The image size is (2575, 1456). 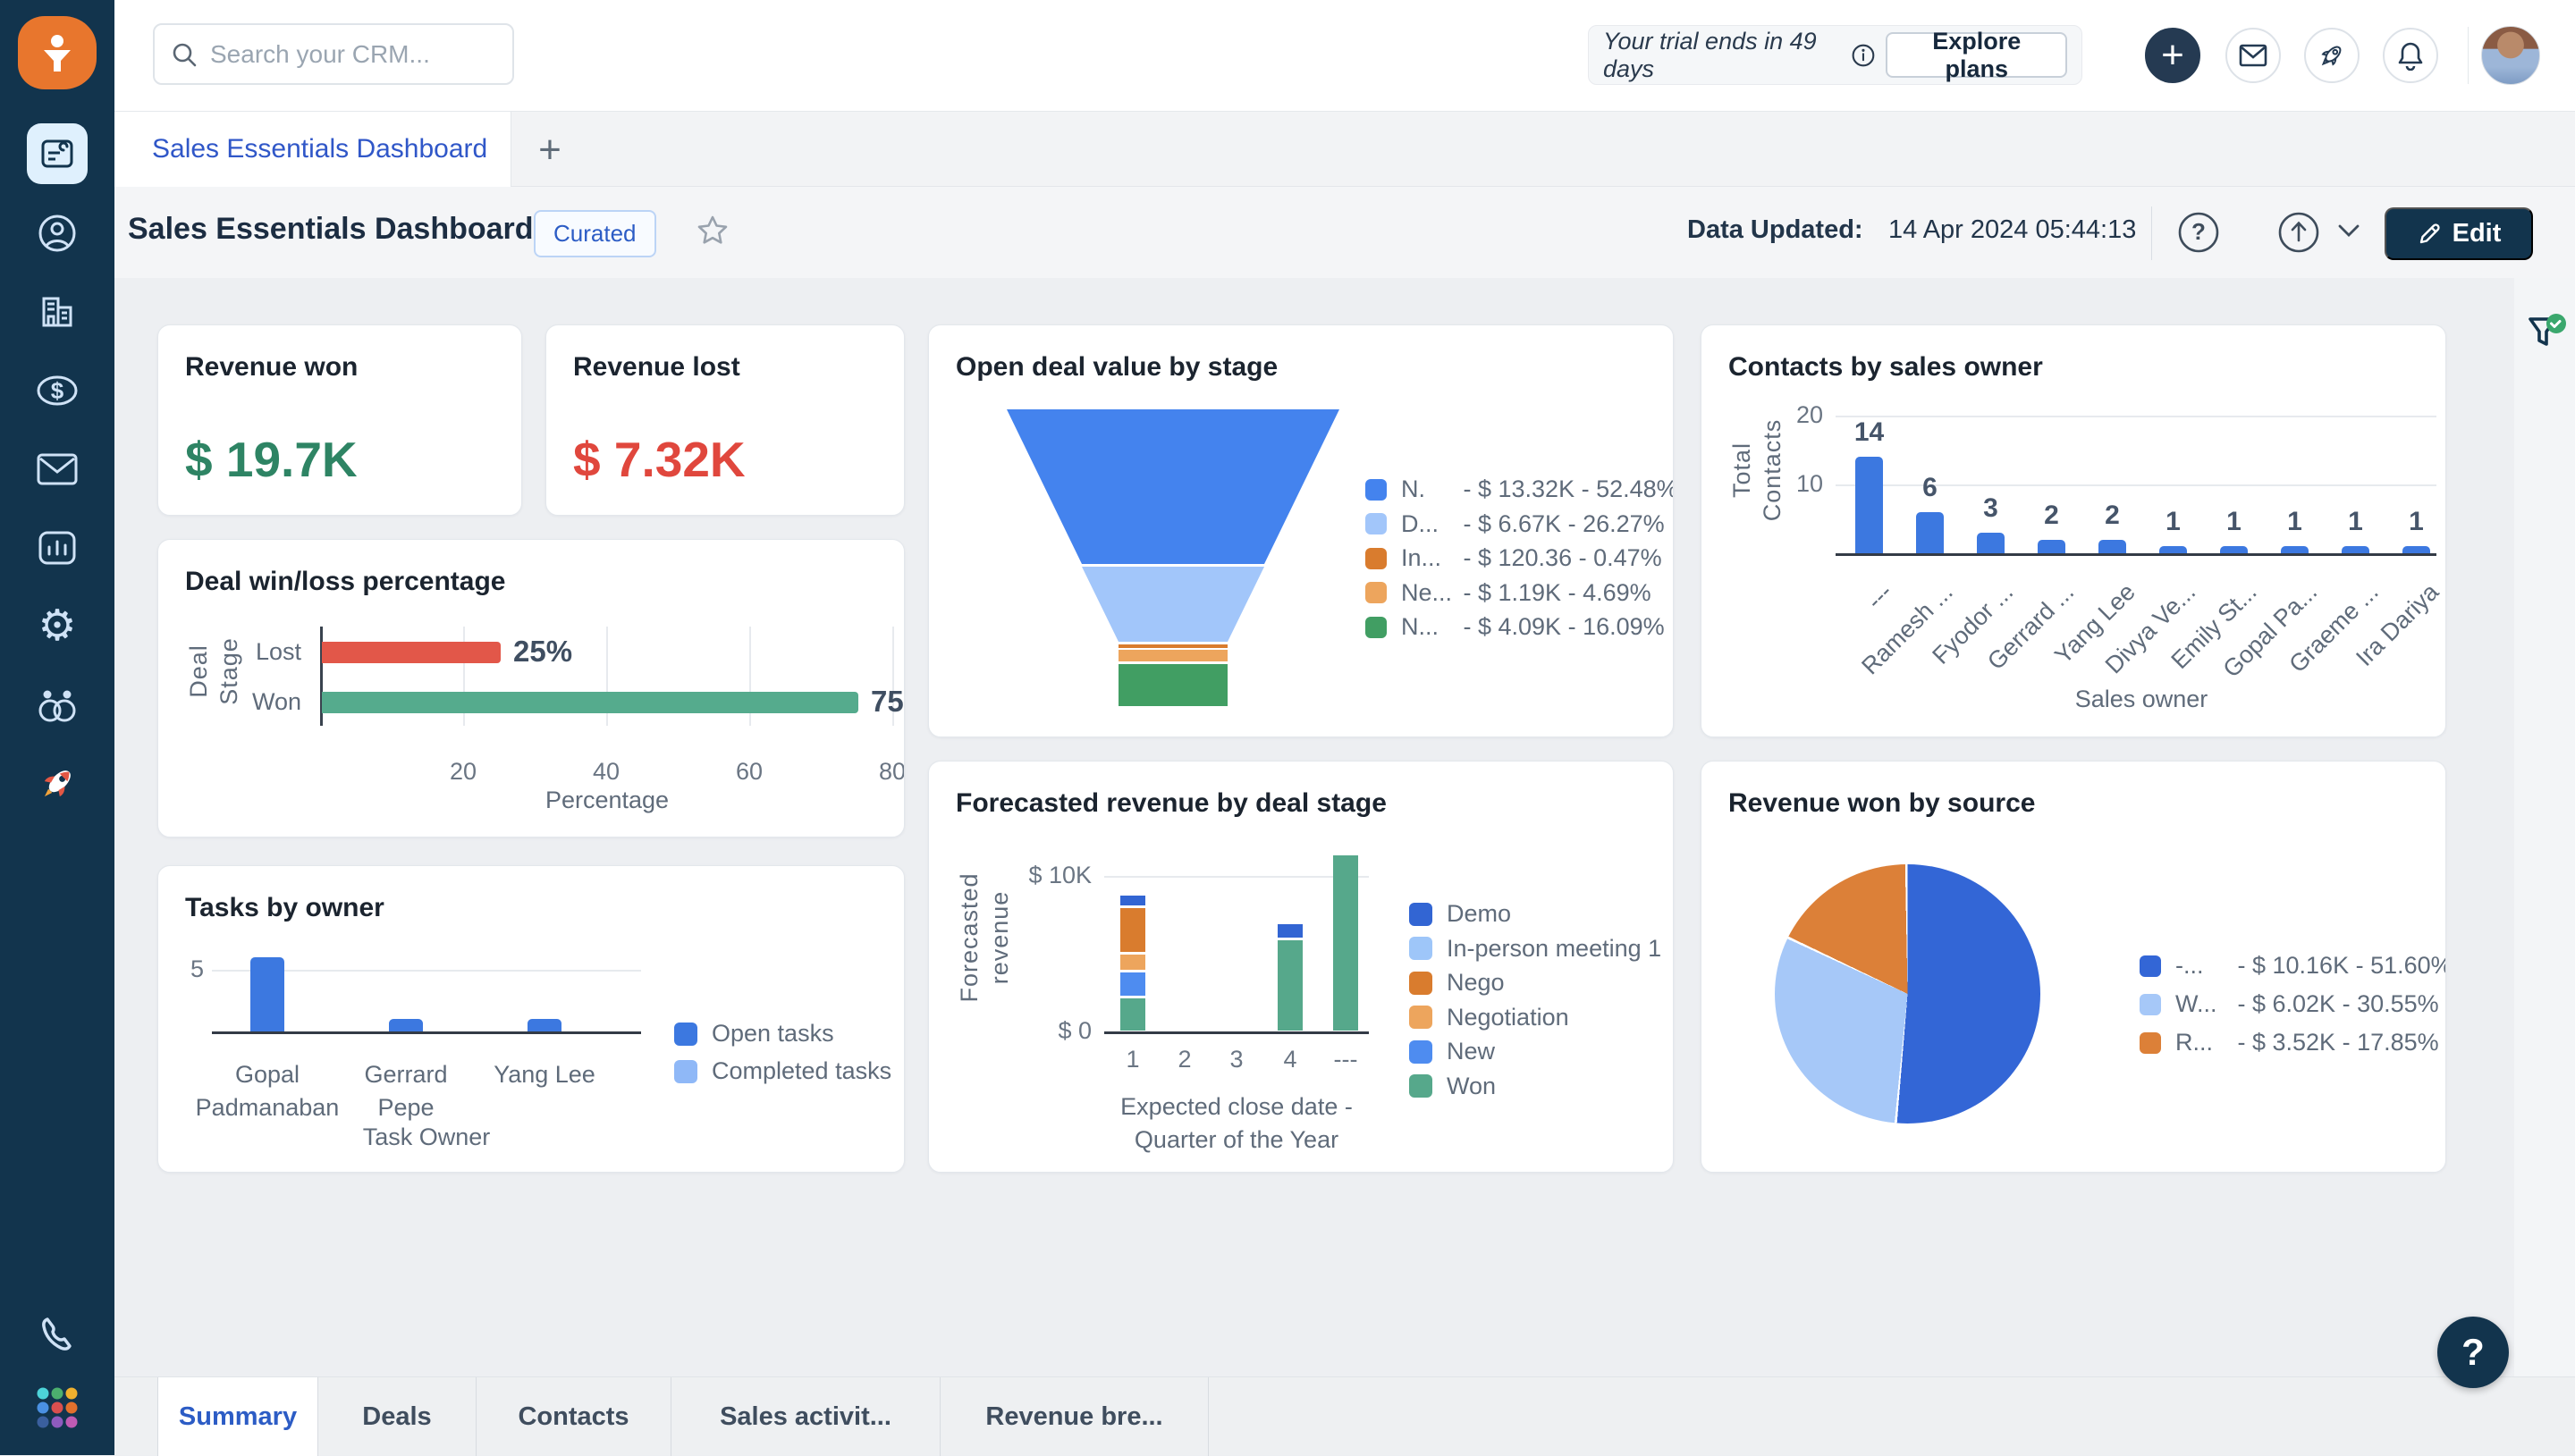 I want to click on curated-badge: Curated, so click(x=595, y=234).